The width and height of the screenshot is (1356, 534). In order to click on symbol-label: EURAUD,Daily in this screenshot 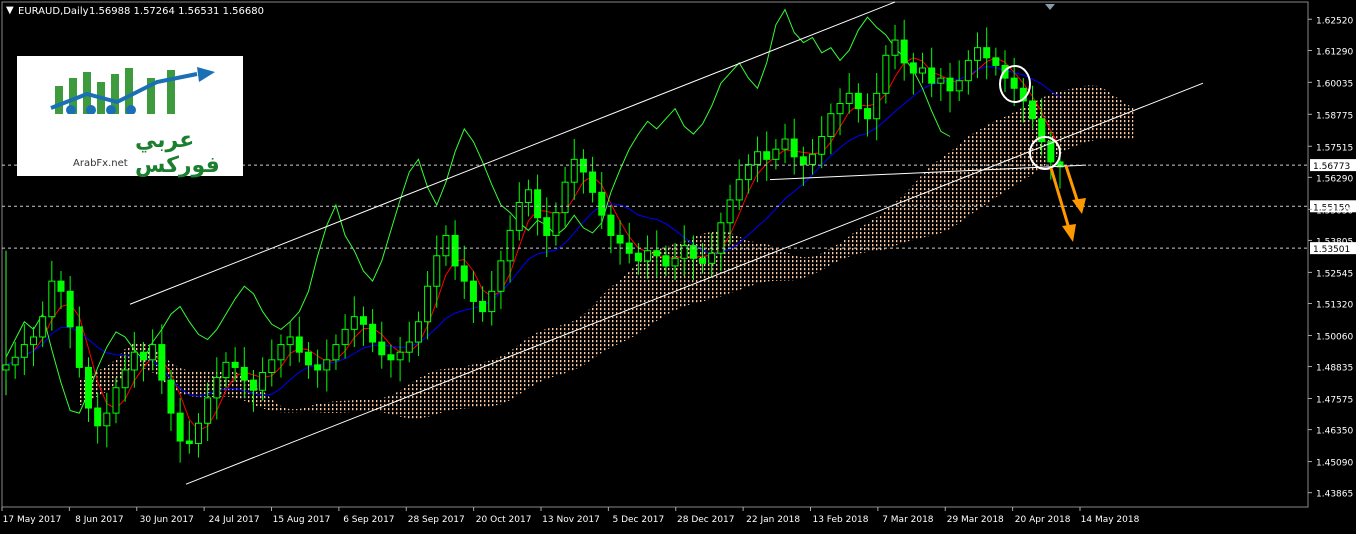, I will do `click(53, 11)`.